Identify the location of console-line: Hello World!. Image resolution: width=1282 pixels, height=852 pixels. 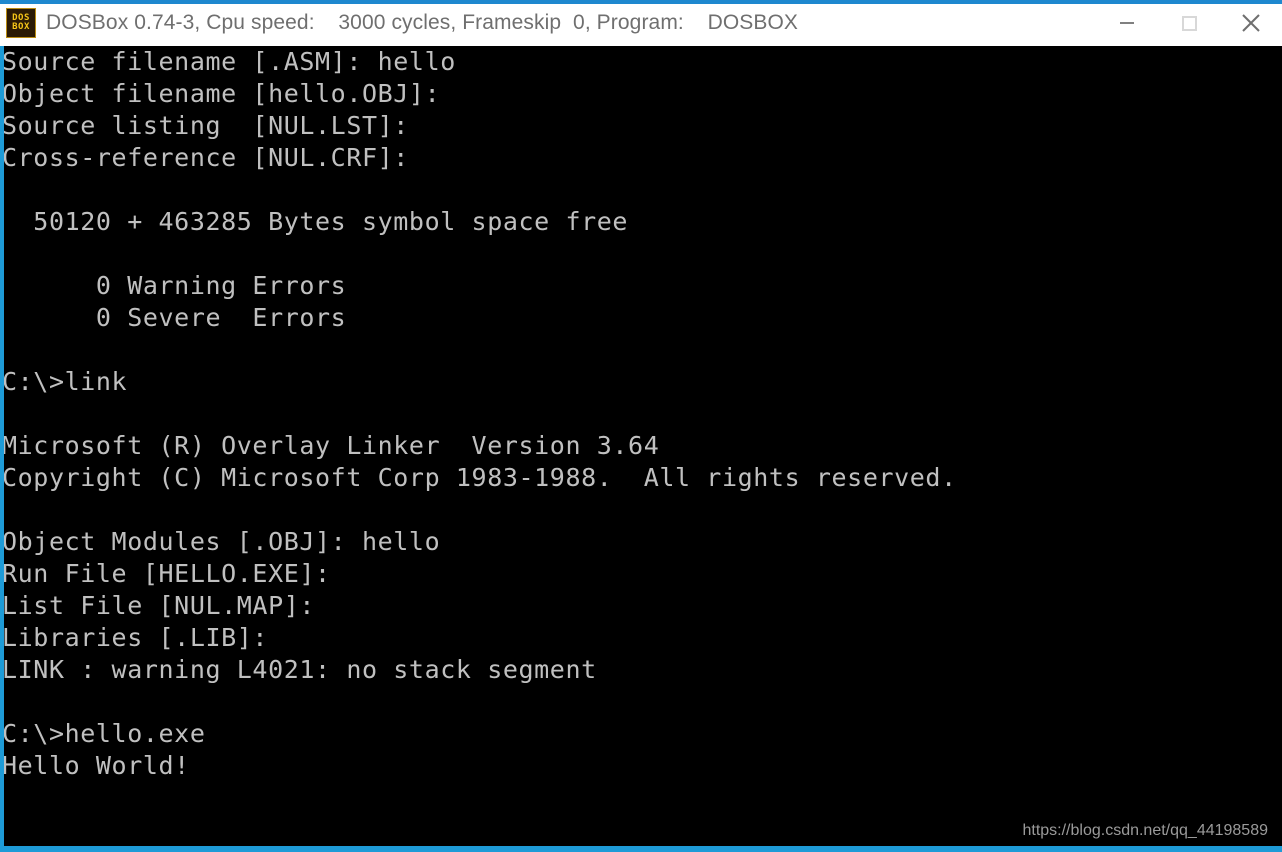
(96, 765).